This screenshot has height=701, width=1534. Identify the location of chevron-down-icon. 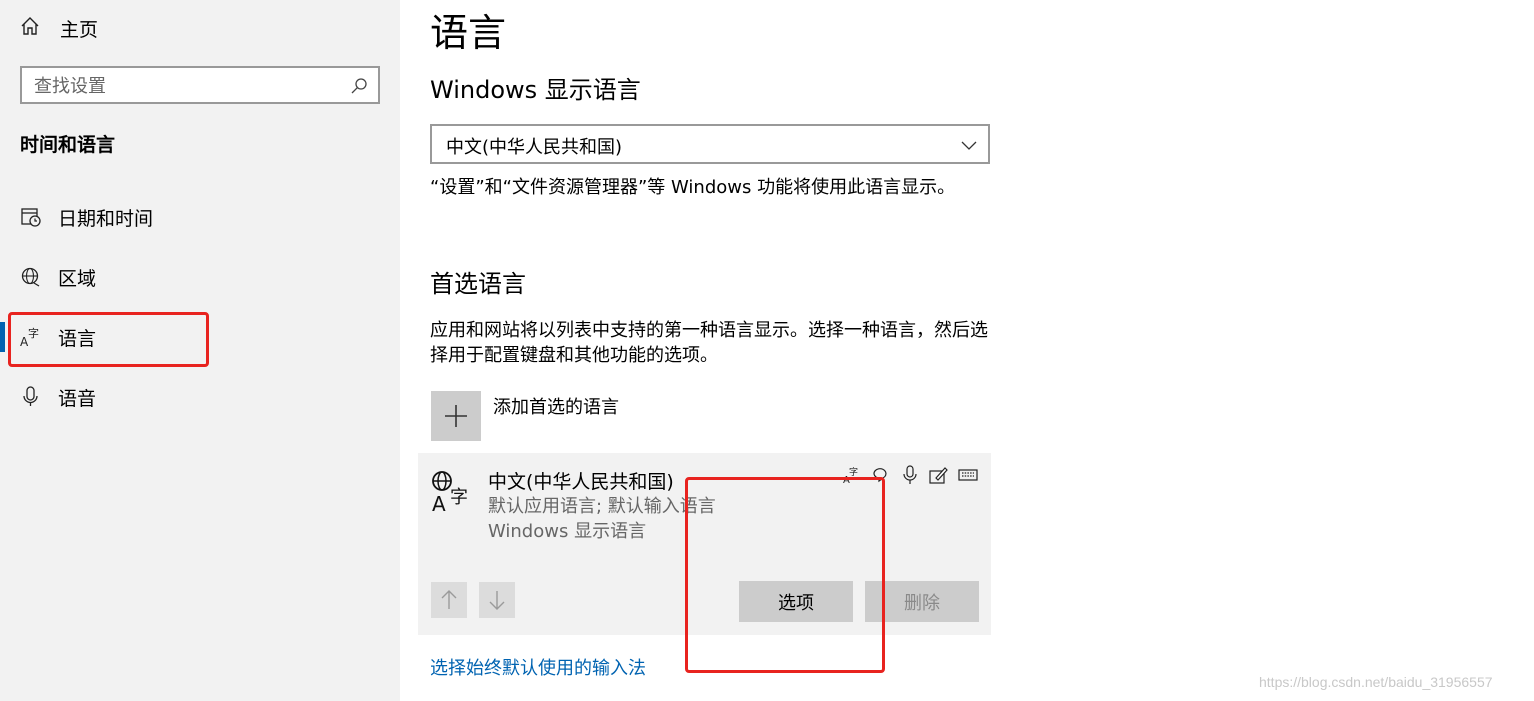
(969, 145).